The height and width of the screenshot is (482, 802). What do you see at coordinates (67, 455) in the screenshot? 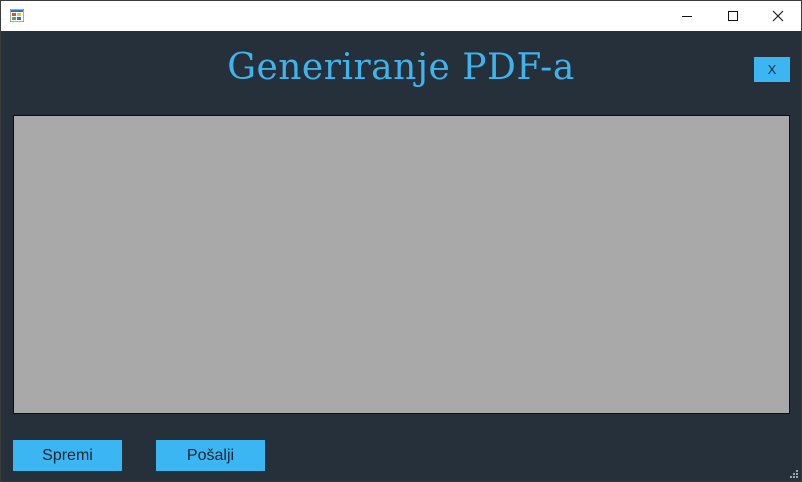
I see `save-button: Spremi` at bounding box center [67, 455].